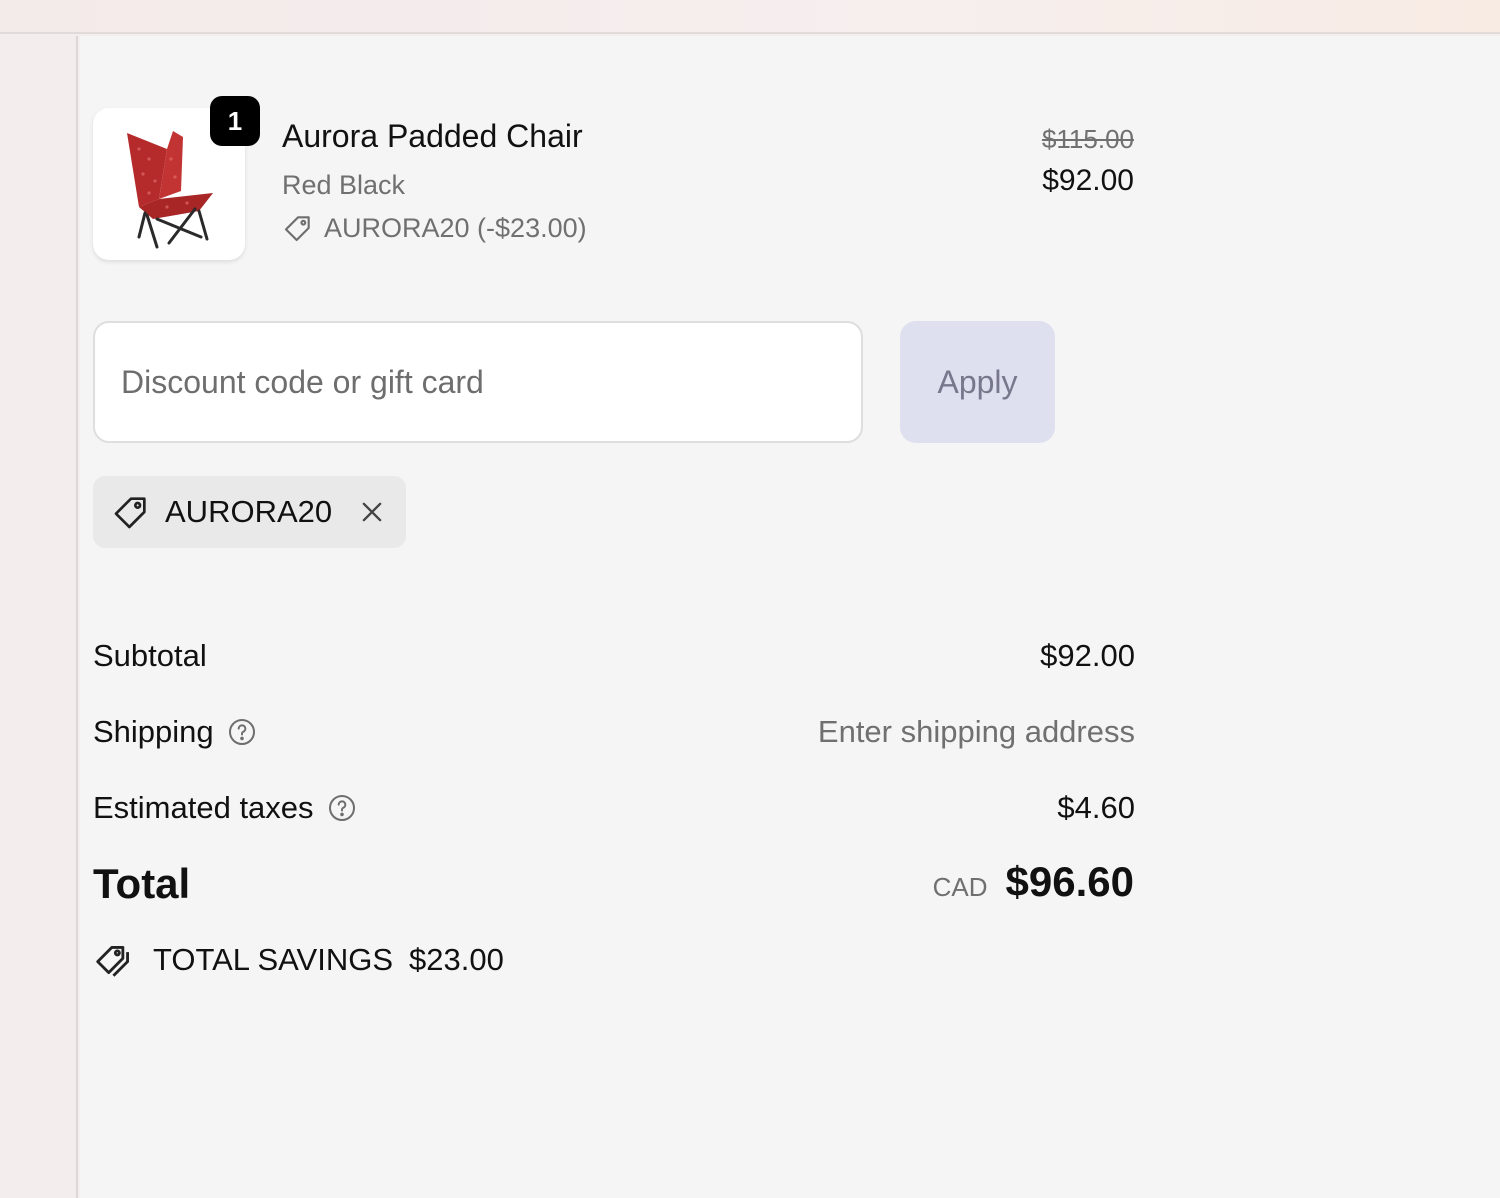  What do you see at coordinates (750, 17) in the screenshot?
I see `browser-top-strip` at bounding box center [750, 17].